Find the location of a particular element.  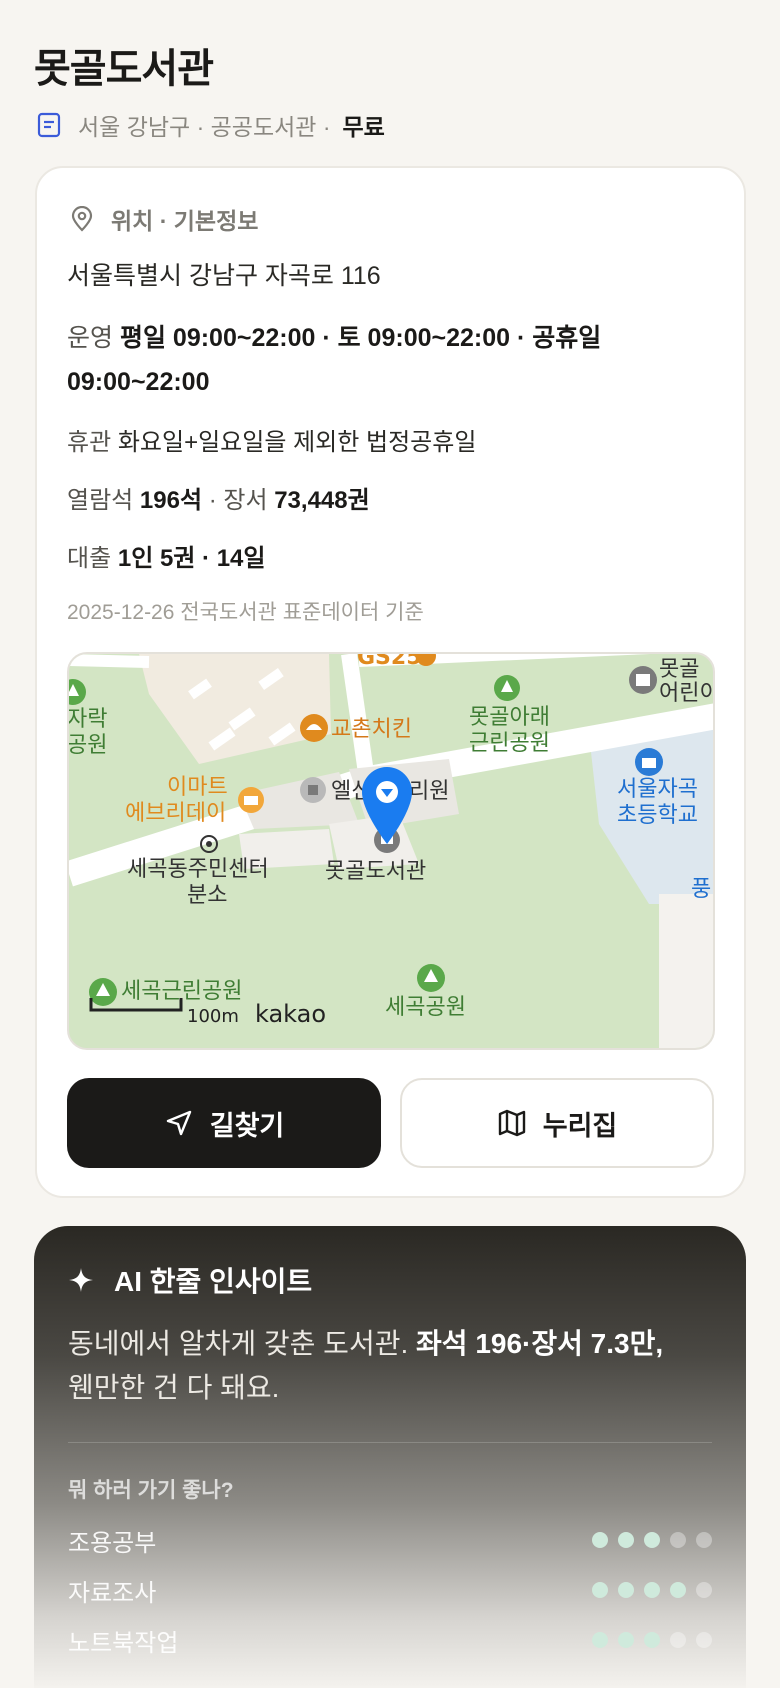

section-heading: 위치 · 기본정보 is located at coordinates (163, 219).